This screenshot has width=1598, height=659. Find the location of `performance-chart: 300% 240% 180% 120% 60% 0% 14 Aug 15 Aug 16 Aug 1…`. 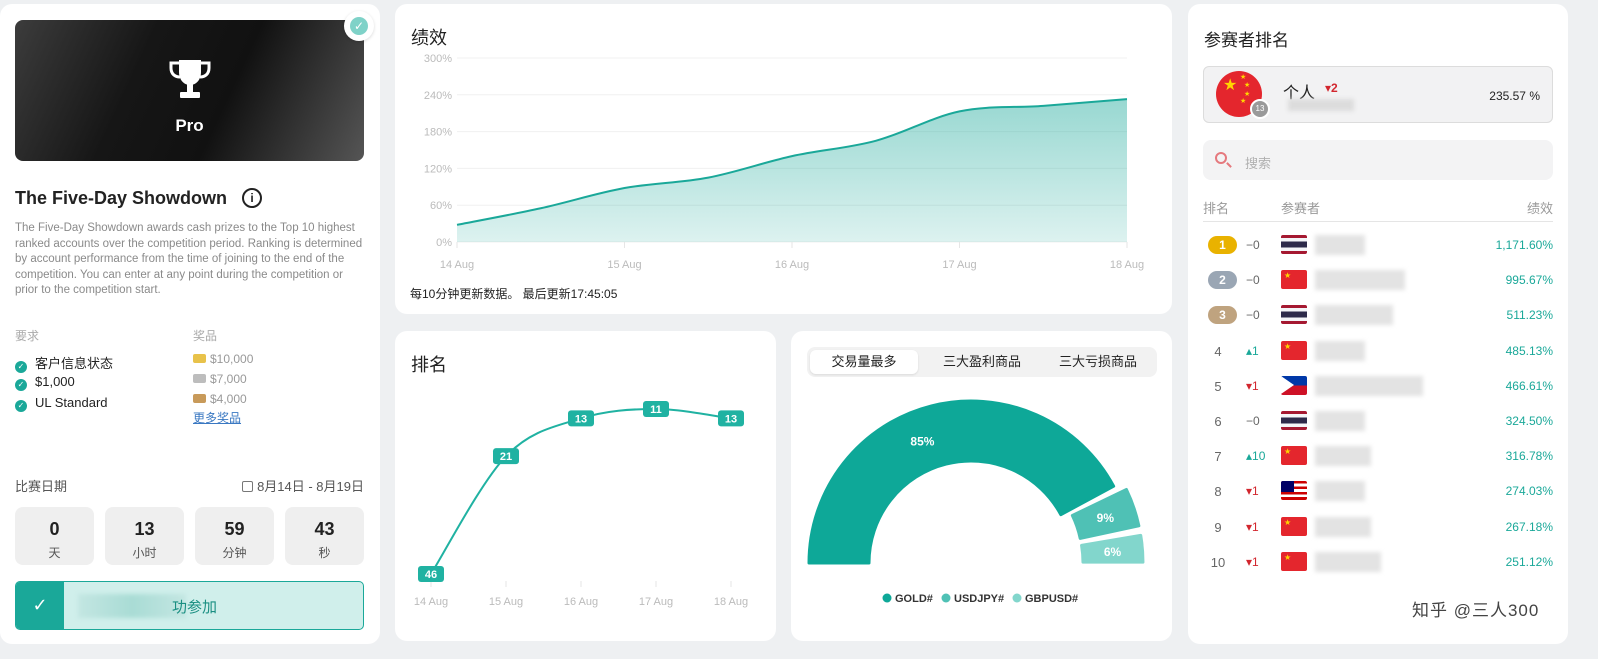

performance-chart: 300% 240% 180% 120% 60% 0% 14 Aug 15 Aug 16 Aug 1… is located at coordinates (784, 162).